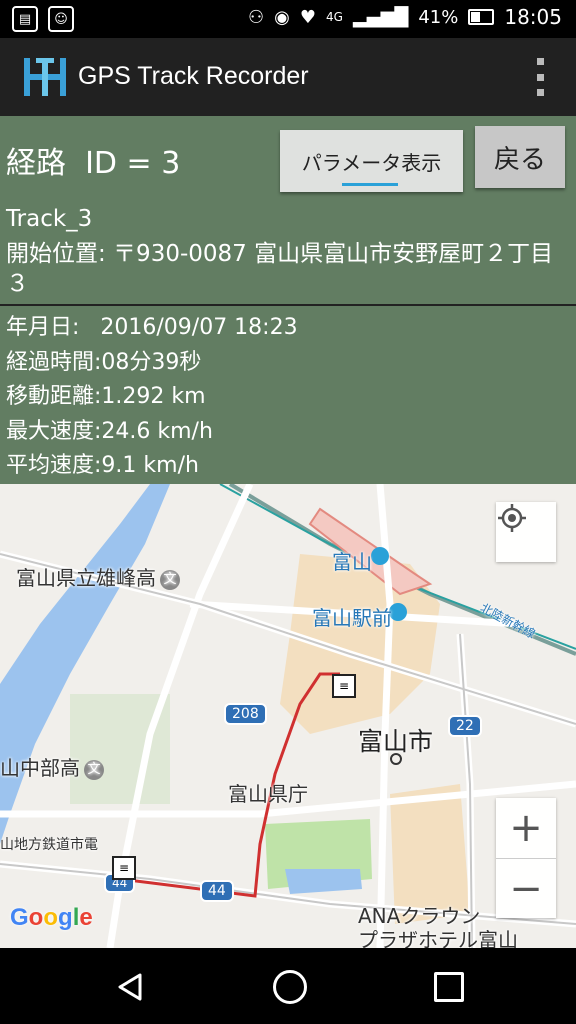 This screenshot has height=1024, width=576. What do you see at coordinates (130, 987) in the screenshot?
I see `nav-back-icon` at bounding box center [130, 987].